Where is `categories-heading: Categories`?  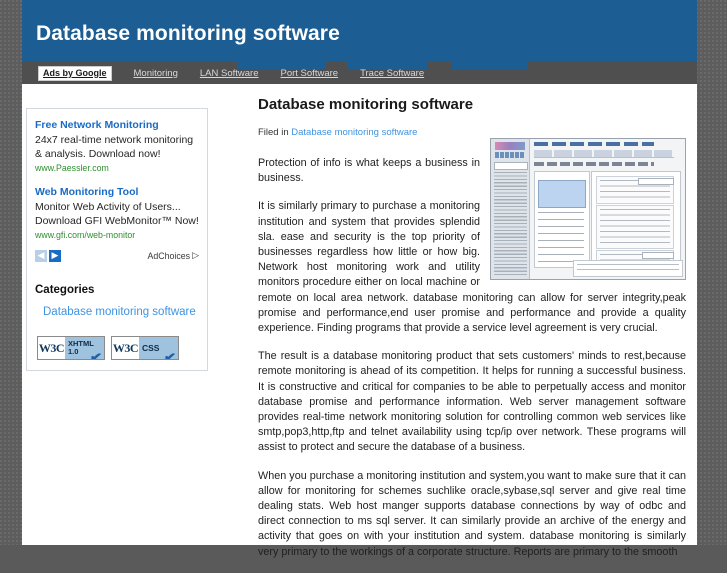
categories-heading: Categories is located at coordinates (65, 290).